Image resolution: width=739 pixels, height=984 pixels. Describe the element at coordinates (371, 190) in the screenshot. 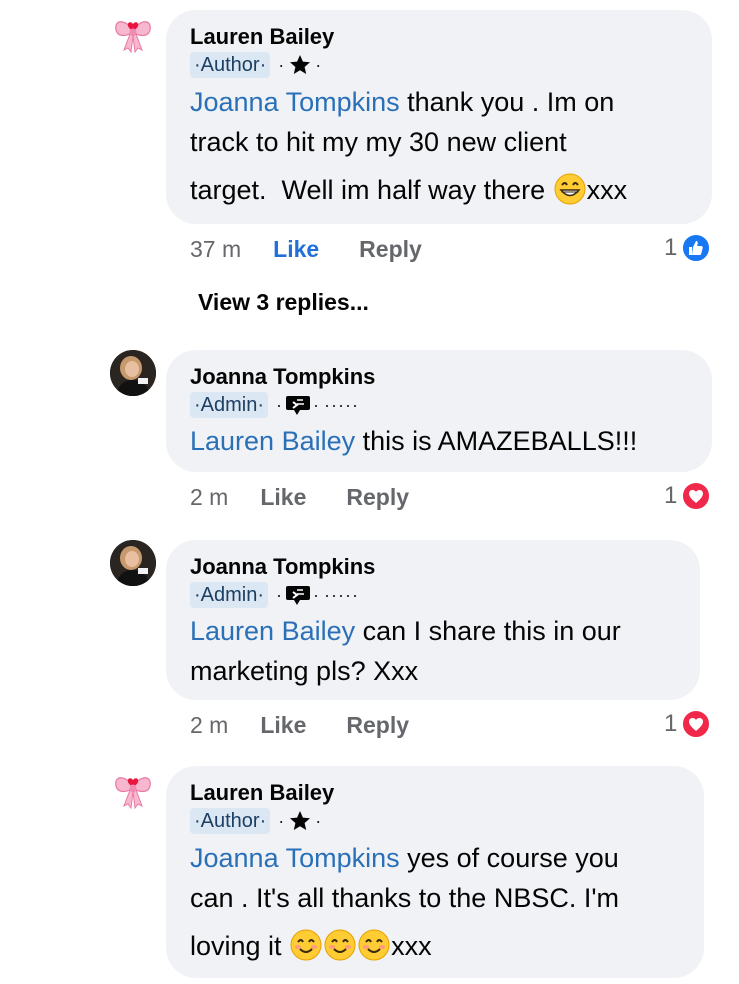

I see `comment-line: target. Well im half way there` at that location.